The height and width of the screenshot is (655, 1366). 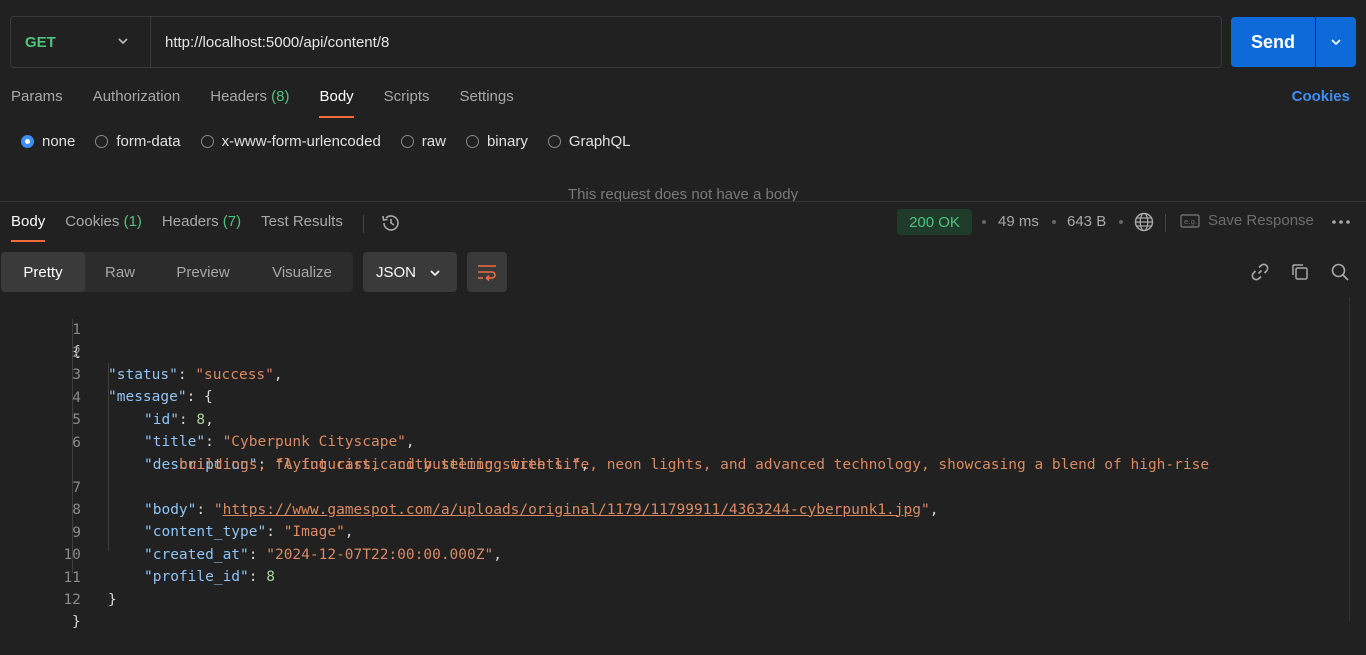 What do you see at coordinates (27, 141) in the screenshot?
I see `radio-checked-icon` at bounding box center [27, 141].